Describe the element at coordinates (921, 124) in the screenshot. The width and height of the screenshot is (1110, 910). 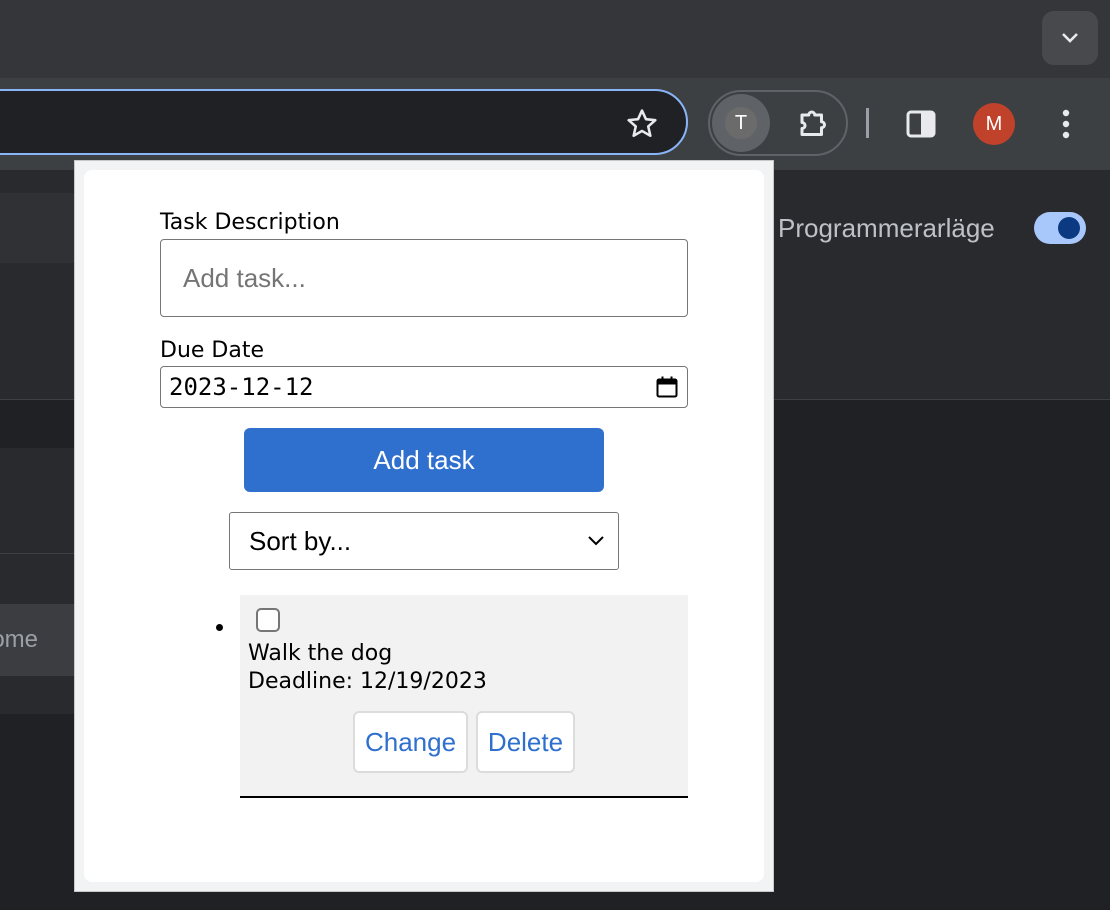
I see `side-panel-icon` at that location.